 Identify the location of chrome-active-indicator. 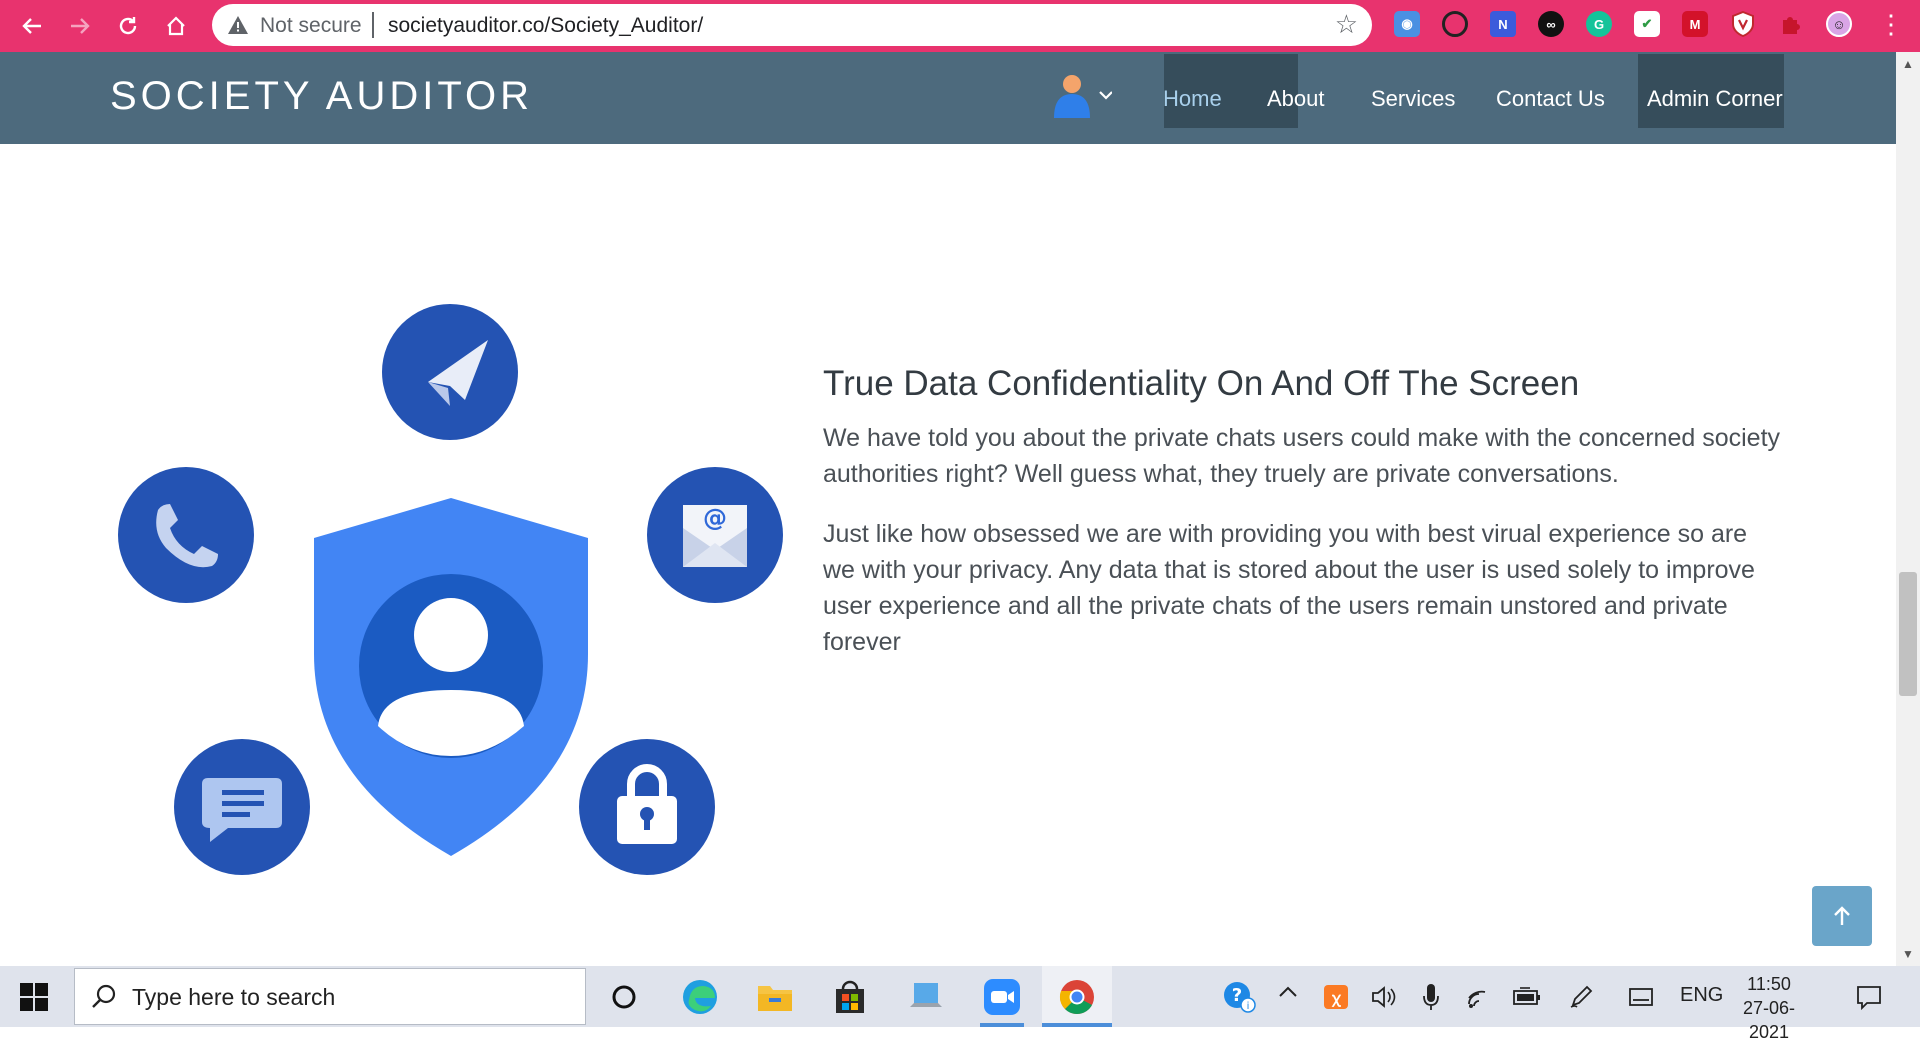
(1077, 1025).